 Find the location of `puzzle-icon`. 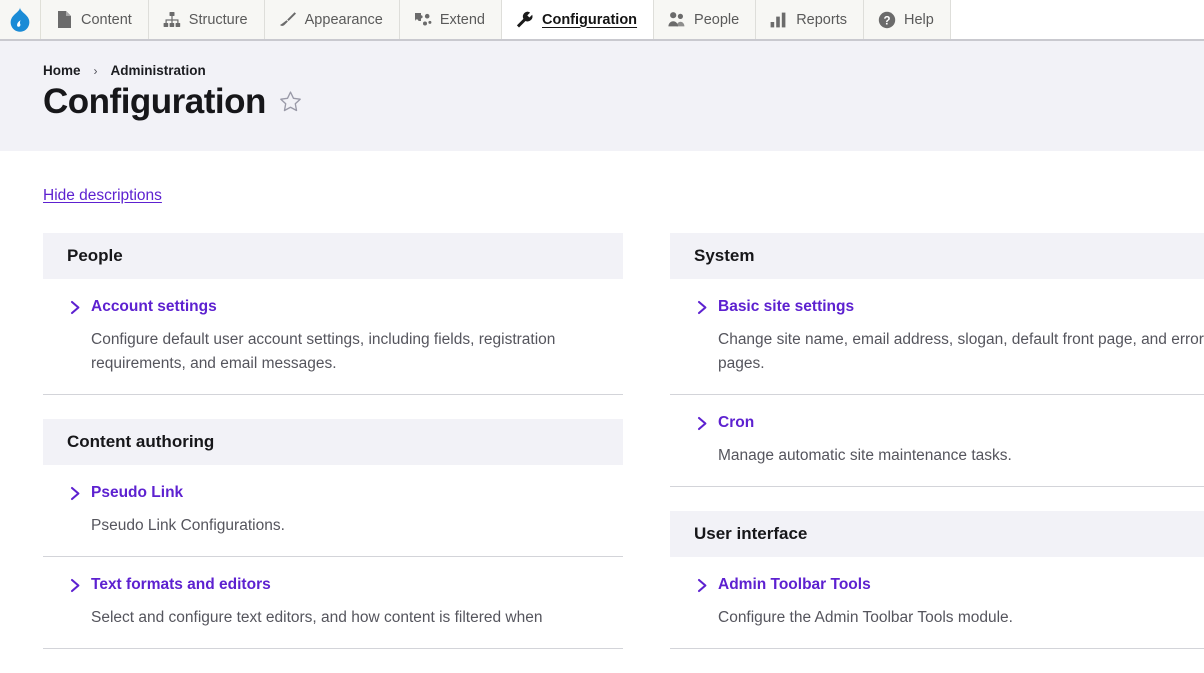

puzzle-icon is located at coordinates (423, 20).